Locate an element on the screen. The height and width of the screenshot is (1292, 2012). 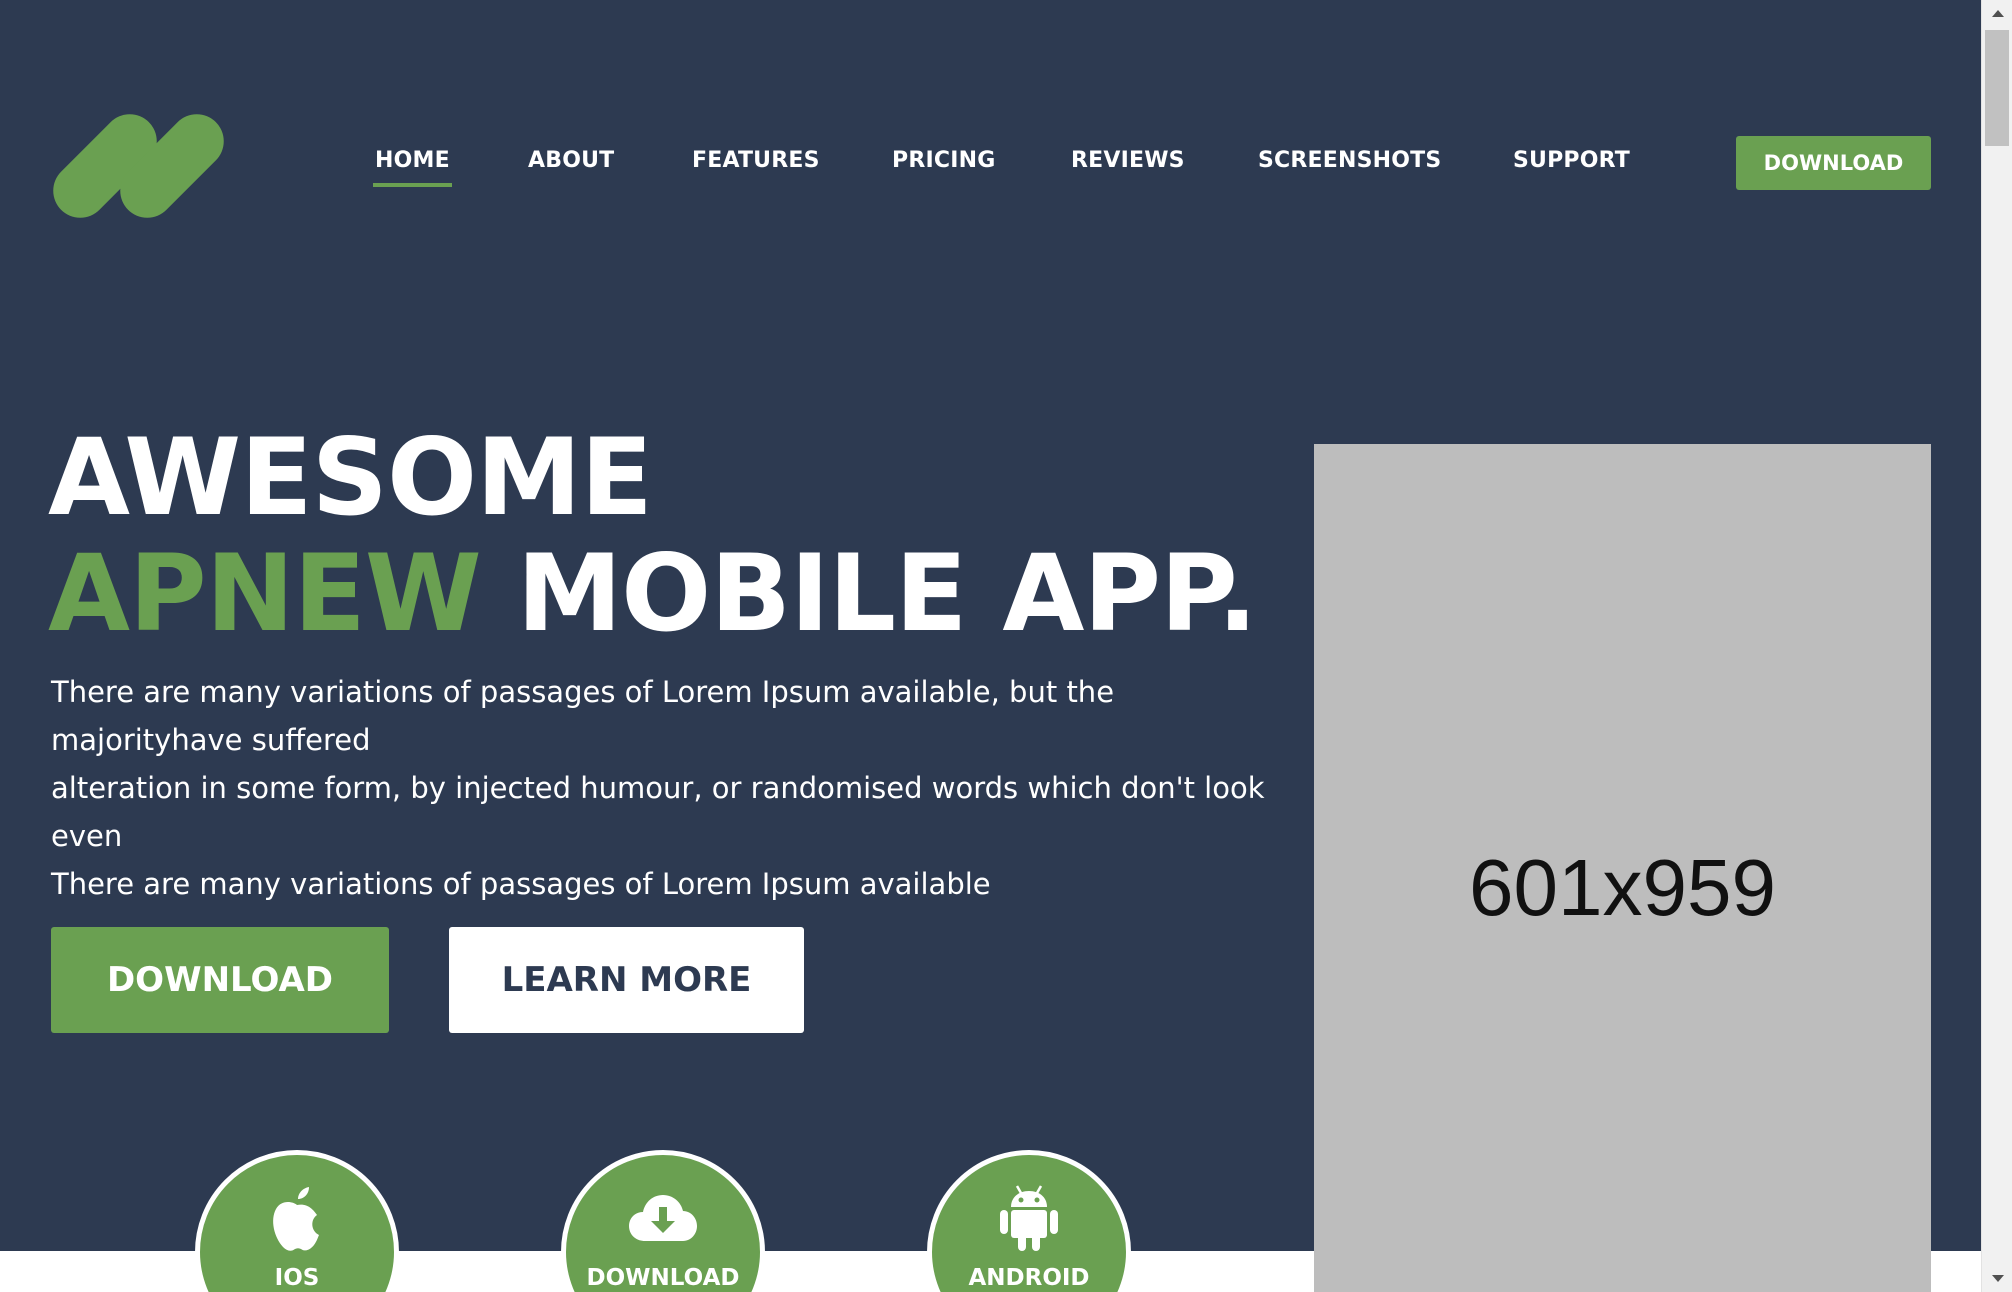
android-icon is located at coordinates (1029, 1218).